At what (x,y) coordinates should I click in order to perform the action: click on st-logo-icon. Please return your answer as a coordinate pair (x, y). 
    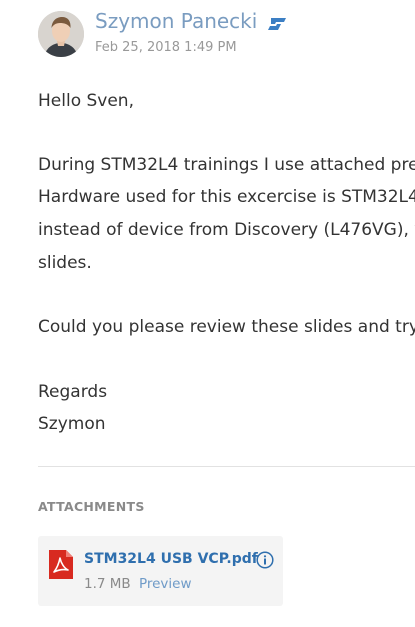
    Looking at the image, I should click on (276, 23).